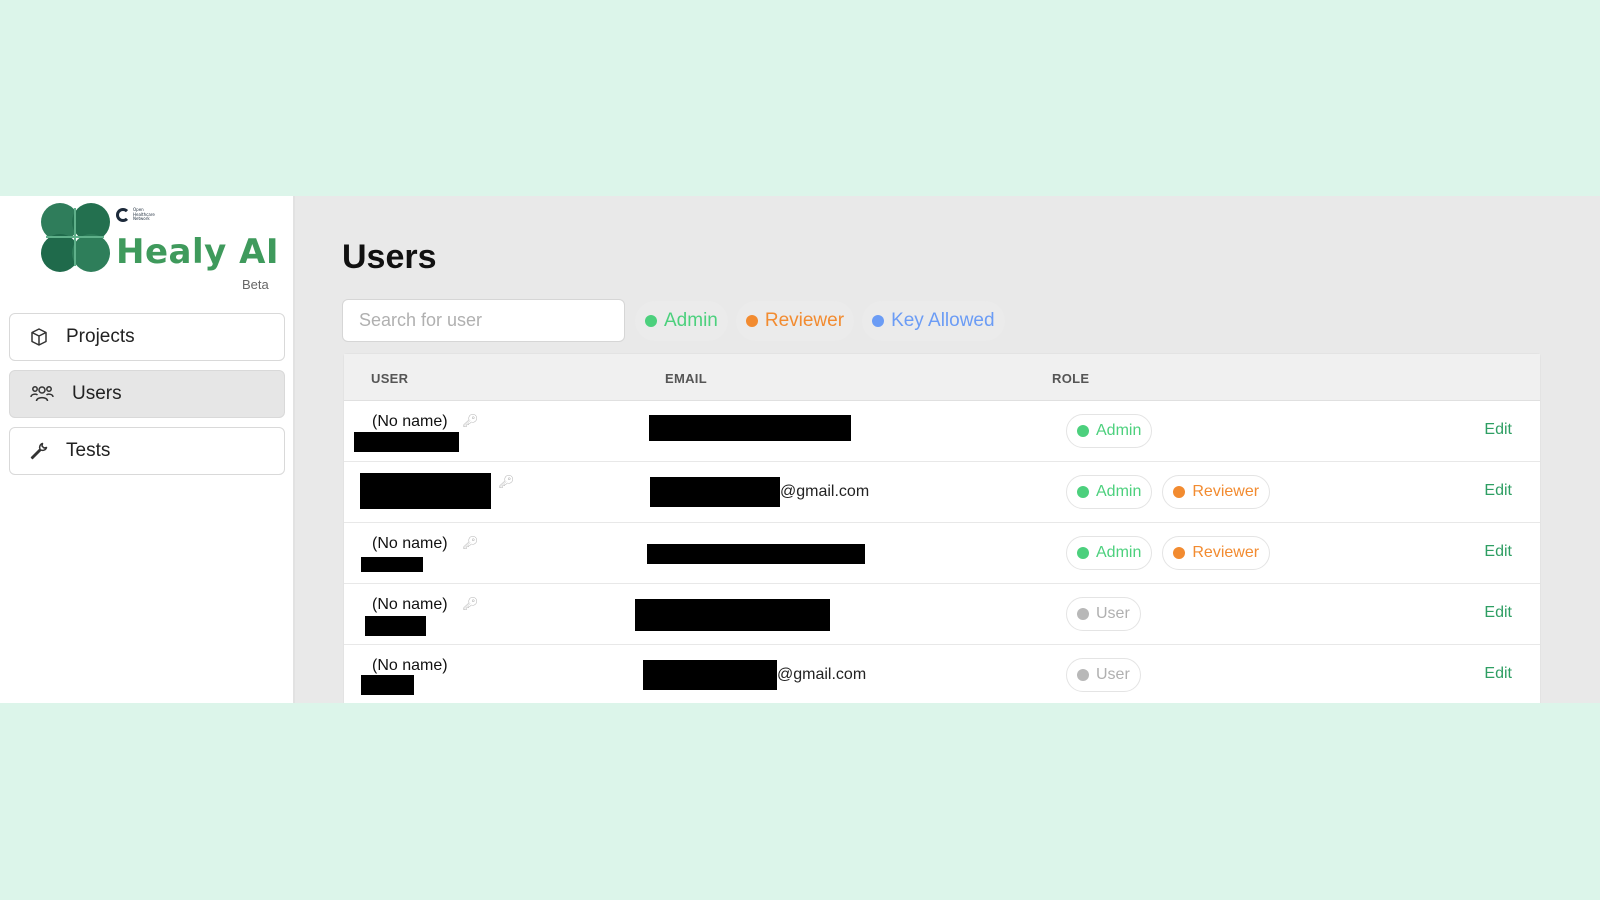  What do you see at coordinates (942, 431) in the screenshot?
I see `table-row: (No name) 🔑︎ Admin Edit` at bounding box center [942, 431].